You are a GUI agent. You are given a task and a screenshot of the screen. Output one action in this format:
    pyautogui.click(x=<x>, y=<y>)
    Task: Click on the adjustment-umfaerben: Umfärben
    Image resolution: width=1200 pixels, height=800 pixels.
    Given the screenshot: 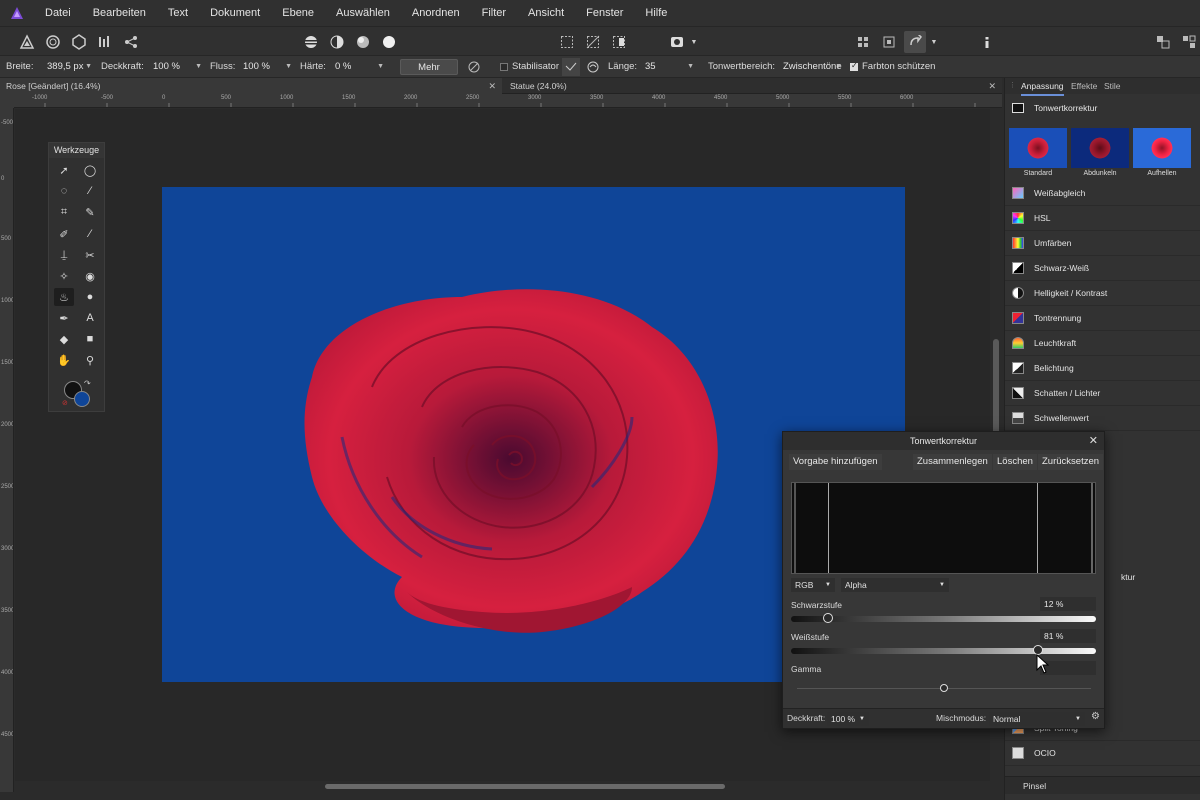 What is the action you would take?
    pyautogui.click(x=1102, y=243)
    